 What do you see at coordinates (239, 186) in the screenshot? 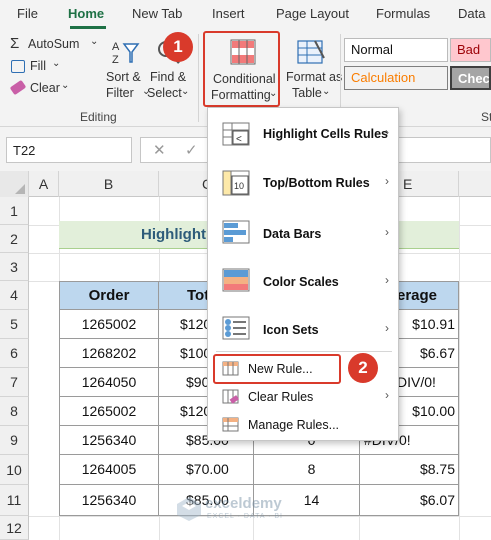
I see `svg-text: 10` at bounding box center [239, 186].